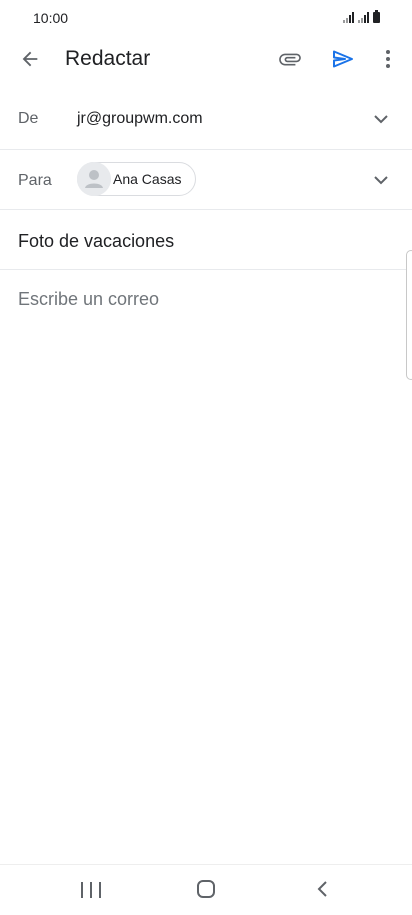 The width and height of the screenshot is (412, 915). Describe the element at coordinates (206, 59) in the screenshot. I see `app-bar: Redactar` at that location.